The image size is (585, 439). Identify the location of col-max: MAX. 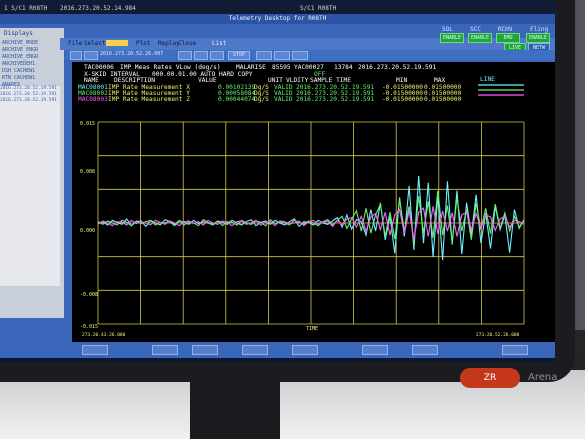
(440, 80).